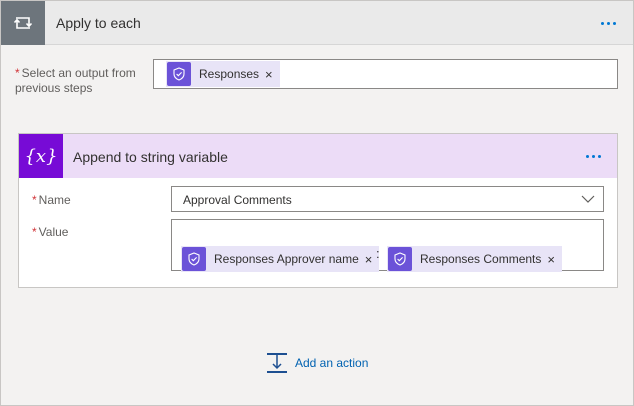 Image resolution: width=634 pixels, height=406 pixels. What do you see at coordinates (53, 232) in the screenshot?
I see `value-label-text: Value` at bounding box center [53, 232].